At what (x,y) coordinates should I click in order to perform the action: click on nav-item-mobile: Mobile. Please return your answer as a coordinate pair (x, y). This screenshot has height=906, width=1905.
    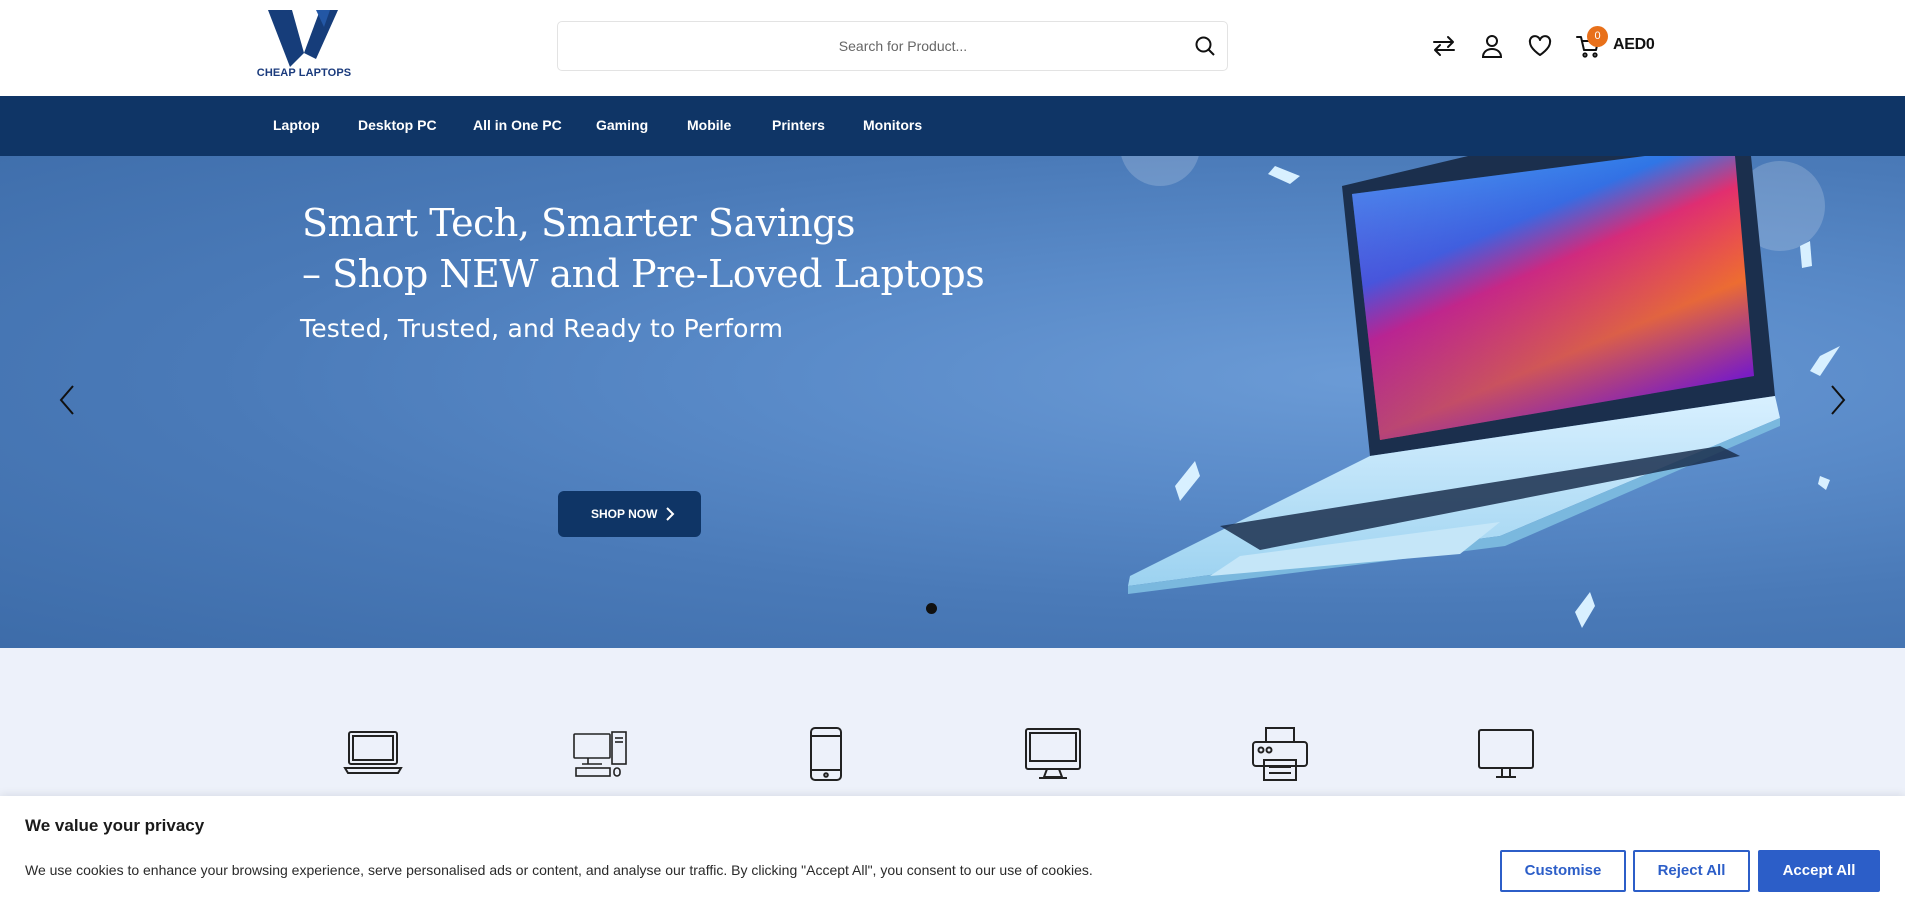
    Looking at the image, I should click on (709, 125).